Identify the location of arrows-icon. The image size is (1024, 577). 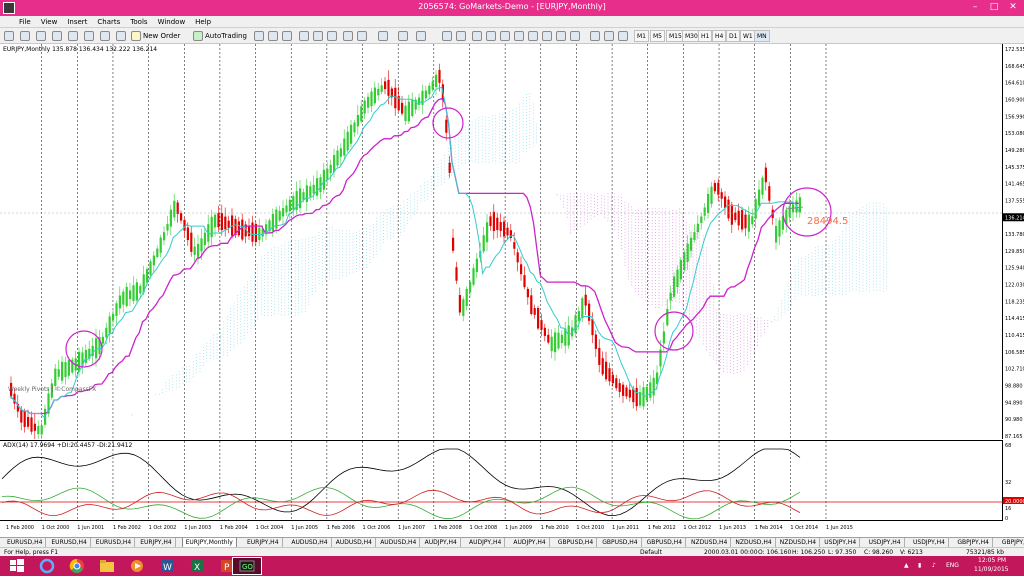
(575, 36).